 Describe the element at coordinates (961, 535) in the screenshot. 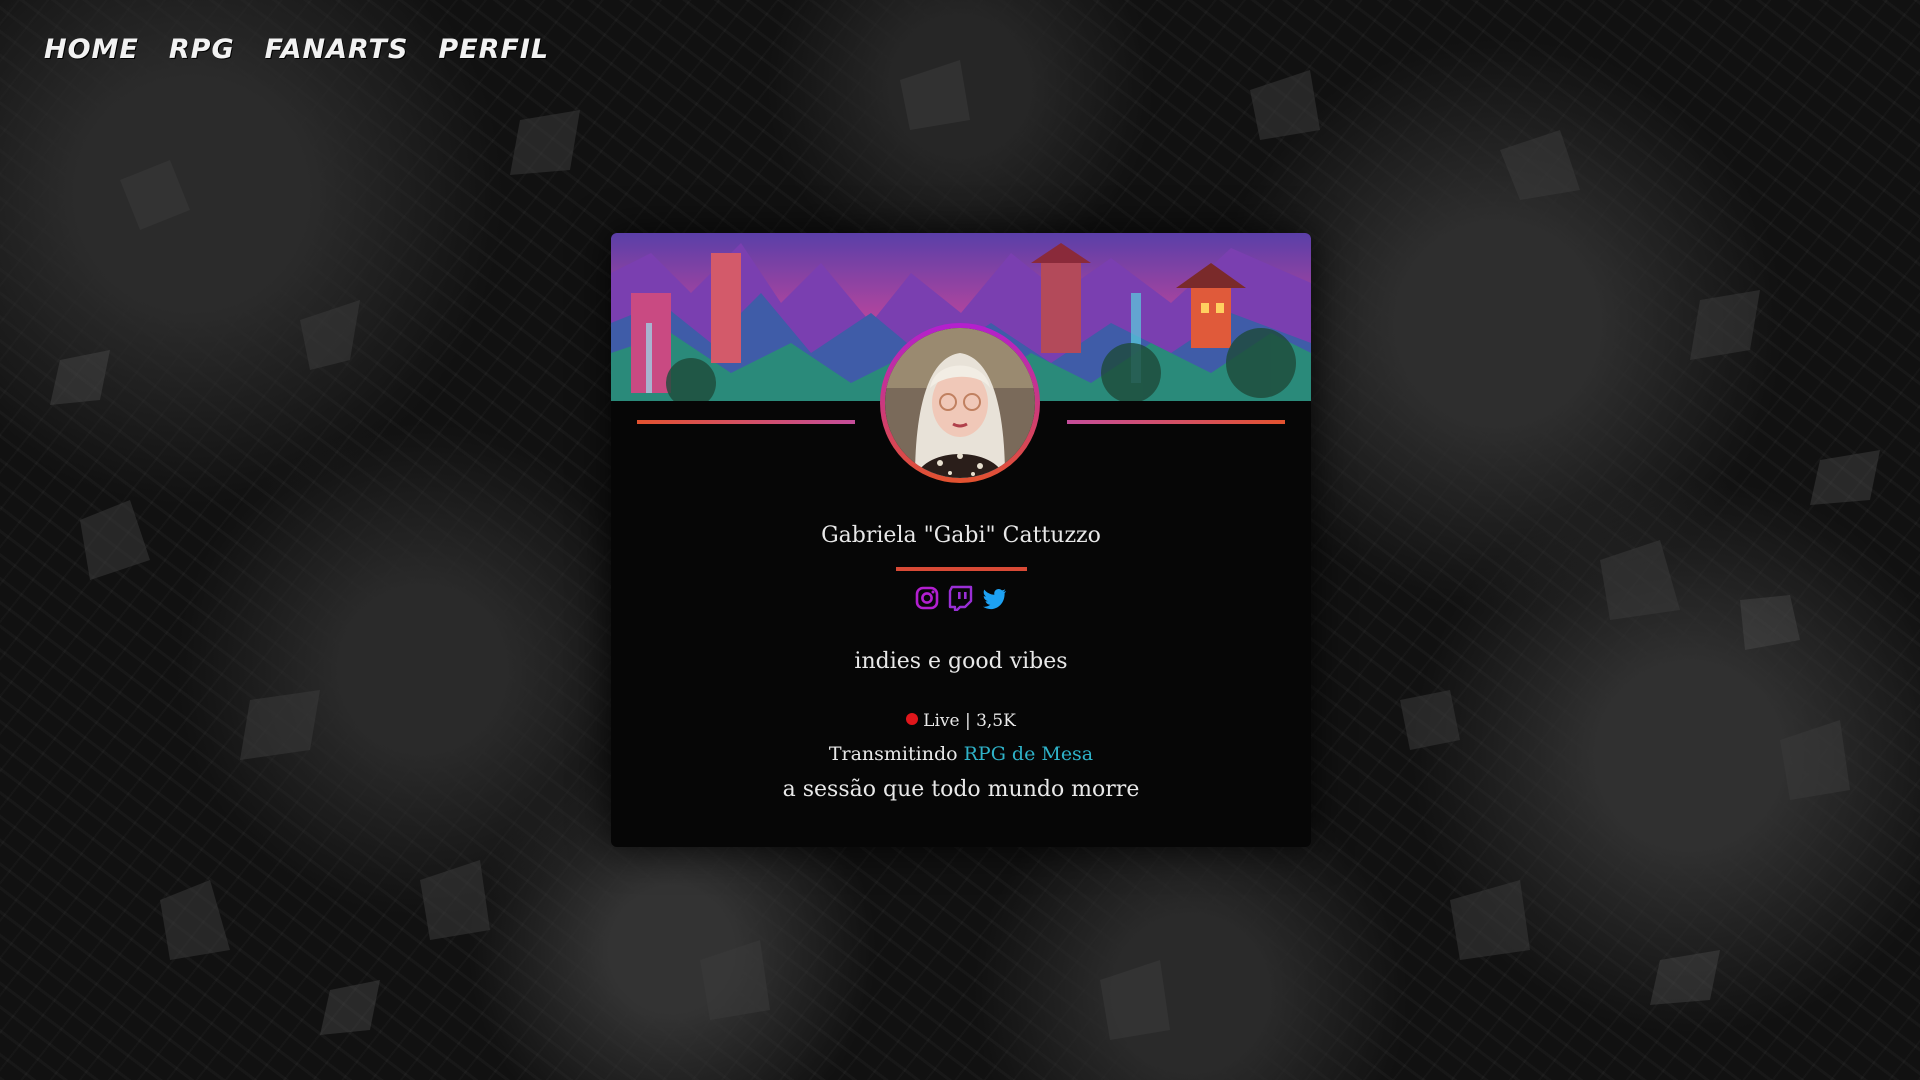

I see `profile-name: Gabriela "Gabi" Cattuzzo` at that location.